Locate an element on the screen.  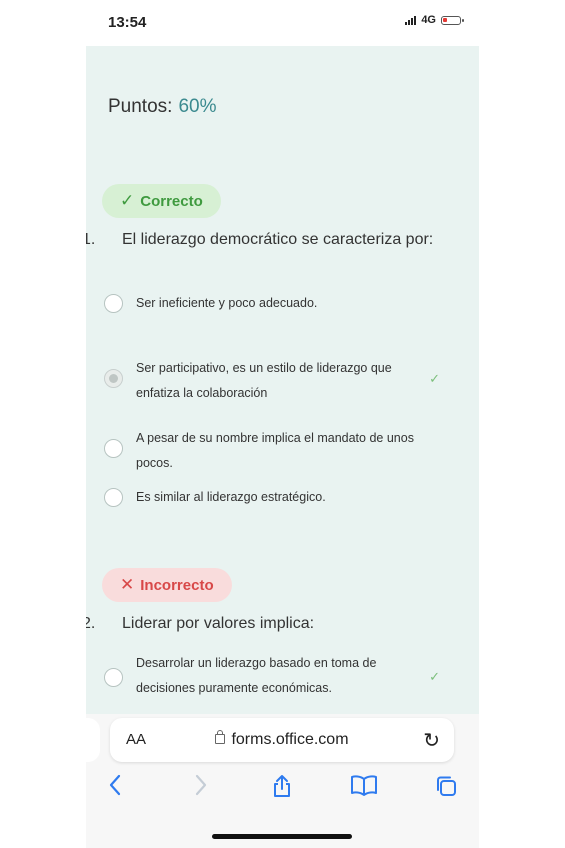
previous-tab-edge is located at coordinates (93, 740).